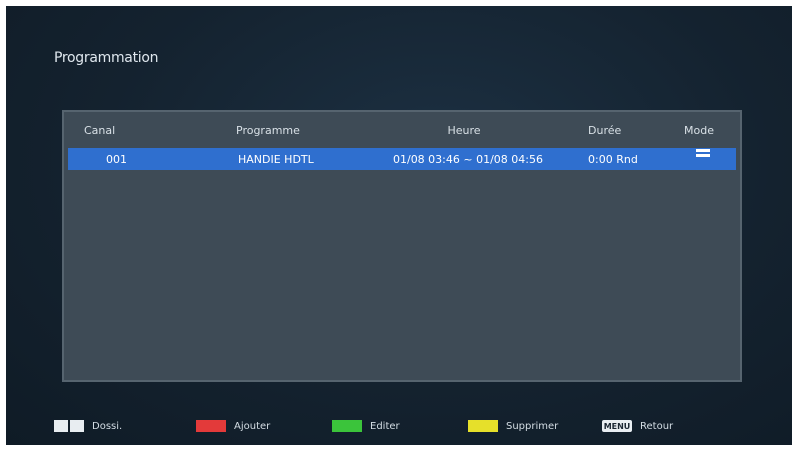 The image size is (798, 451). Describe the element at coordinates (252, 426) in the screenshot. I see `footer-add-label: Ajouter` at that location.